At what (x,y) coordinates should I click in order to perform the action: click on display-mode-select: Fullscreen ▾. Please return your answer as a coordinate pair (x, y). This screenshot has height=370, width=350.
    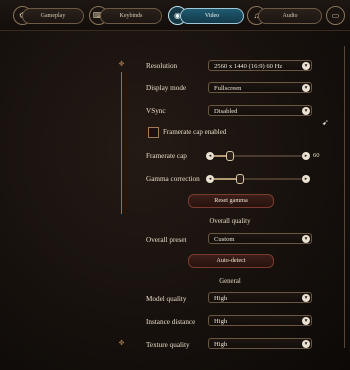
    Looking at the image, I should click on (260, 87).